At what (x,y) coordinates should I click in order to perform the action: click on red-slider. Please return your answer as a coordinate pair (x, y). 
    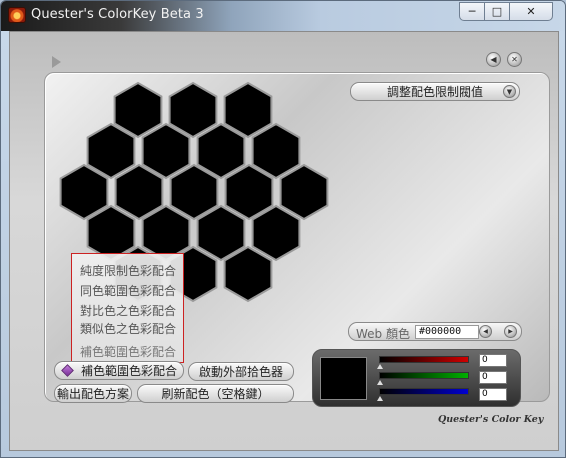
    Looking at the image, I should click on (424, 359).